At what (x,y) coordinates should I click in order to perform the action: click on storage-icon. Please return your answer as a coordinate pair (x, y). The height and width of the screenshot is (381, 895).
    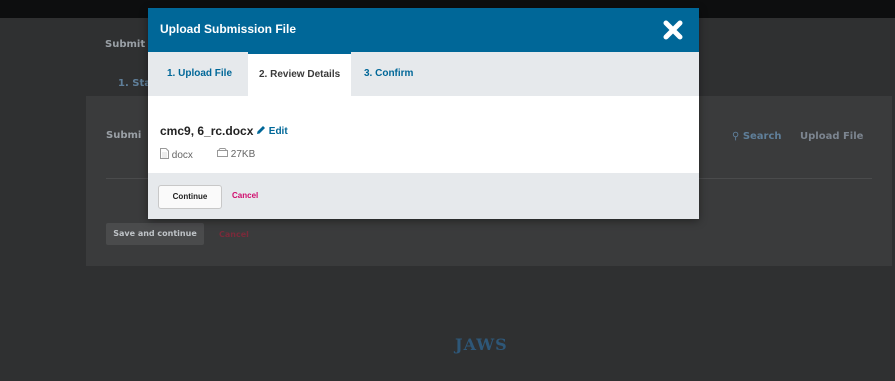
    Looking at the image, I should click on (222, 152).